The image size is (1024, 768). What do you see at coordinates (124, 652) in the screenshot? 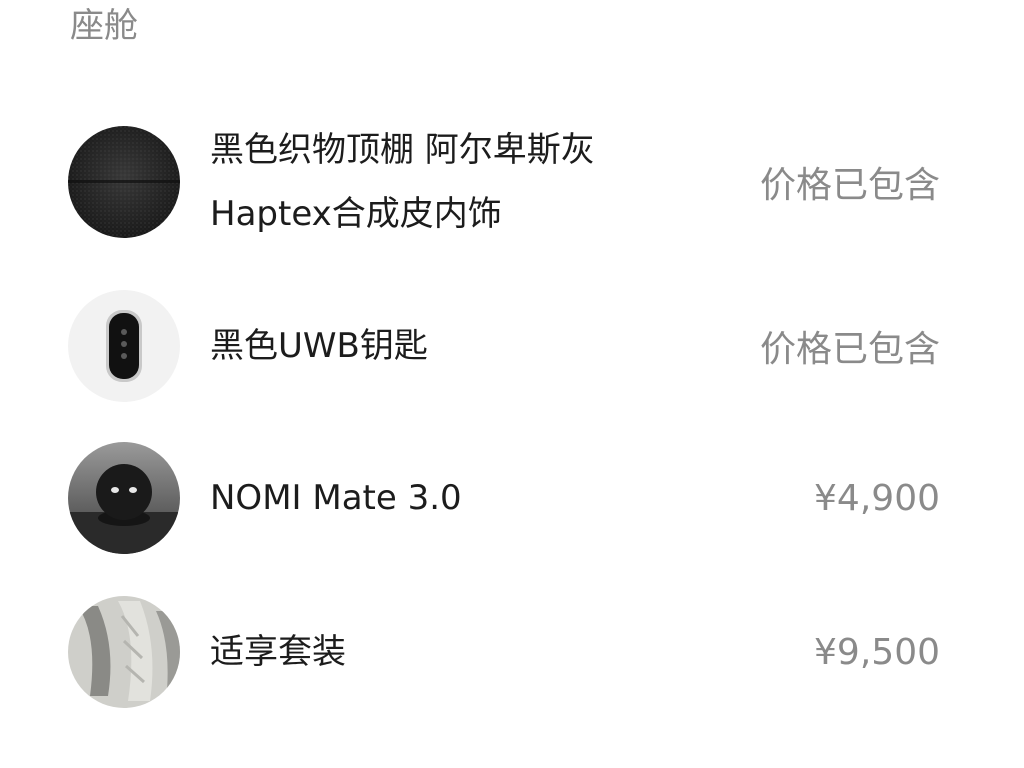
I see `seat-interior-image` at bounding box center [124, 652].